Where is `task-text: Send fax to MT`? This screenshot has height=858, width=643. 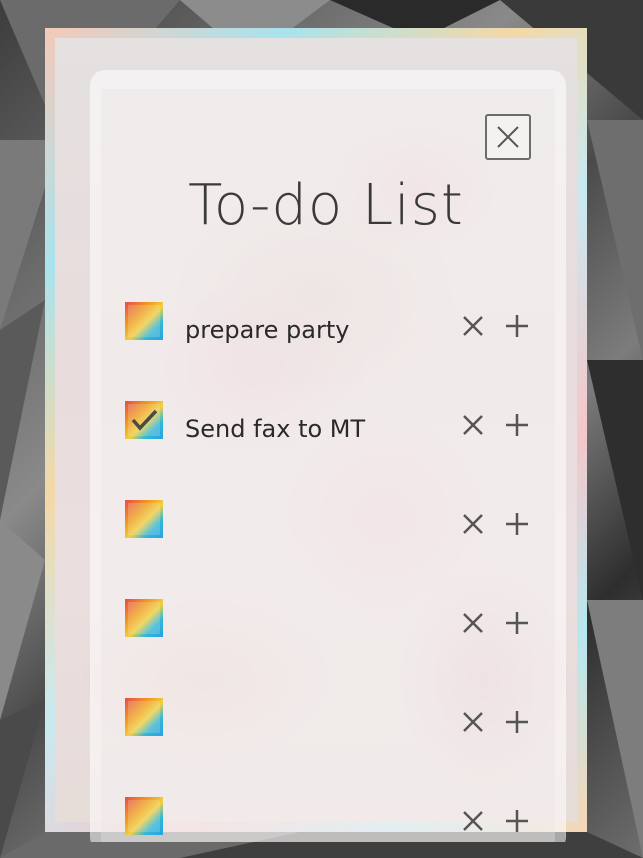 task-text: Send fax to MT is located at coordinates (275, 429).